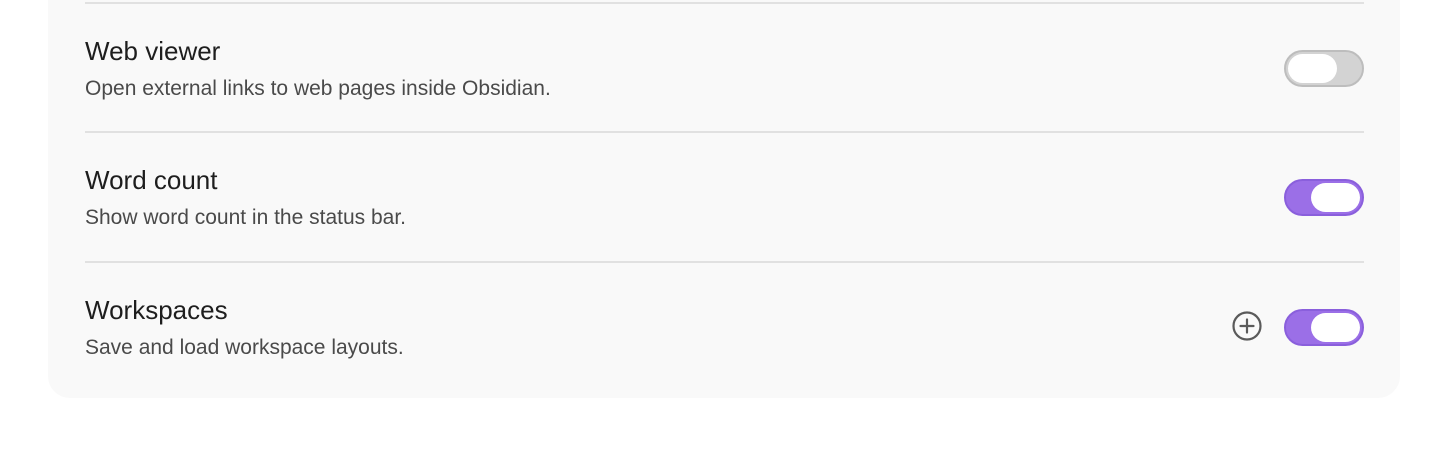 The image size is (1456, 449). I want to click on setting-description: Save and load workspace layouts., so click(244, 347).